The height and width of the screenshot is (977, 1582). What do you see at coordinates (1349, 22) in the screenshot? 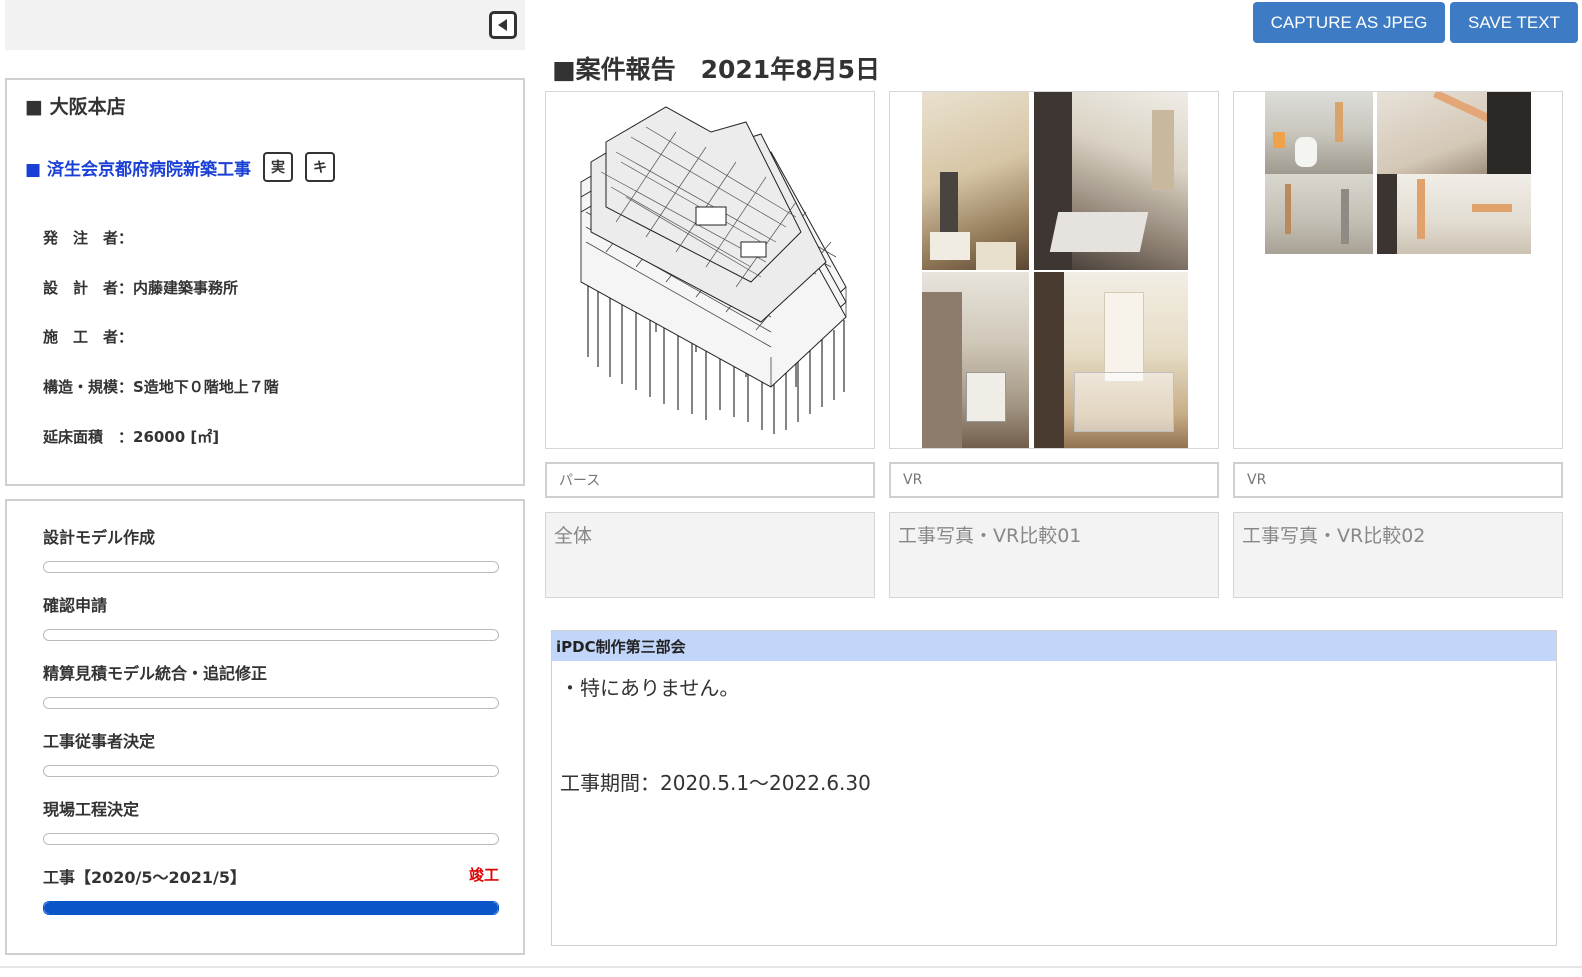
I see `capture-jpeg-button: CAPTURE AS JPEG` at bounding box center [1349, 22].